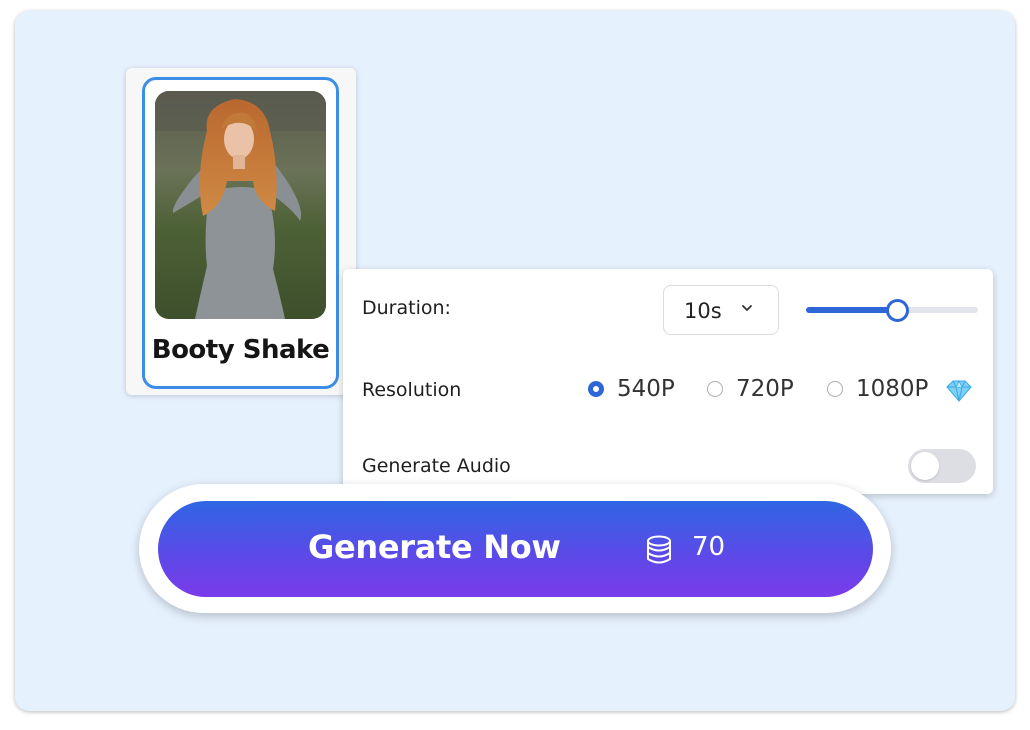 This screenshot has width=1030, height=730. What do you see at coordinates (240, 205) in the screenshot?
I see `template-thumbnail` at bounding box center [240, 205].